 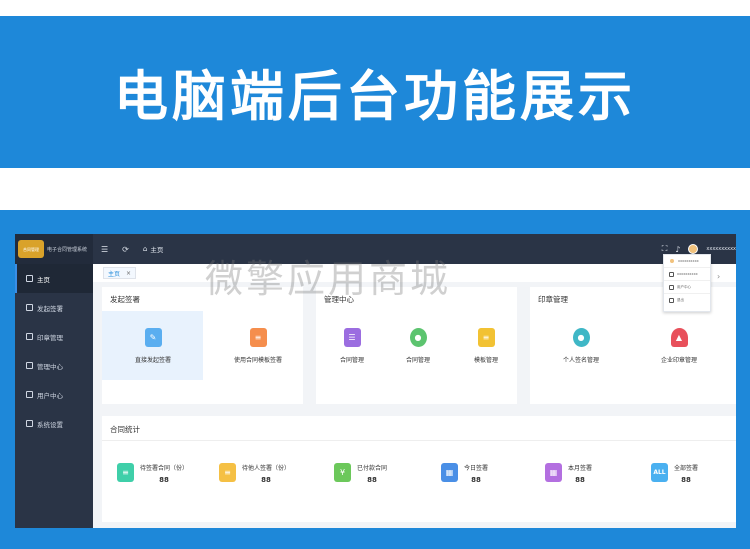 I want to click on document-icon: ≡, so click(x=125, y=472).